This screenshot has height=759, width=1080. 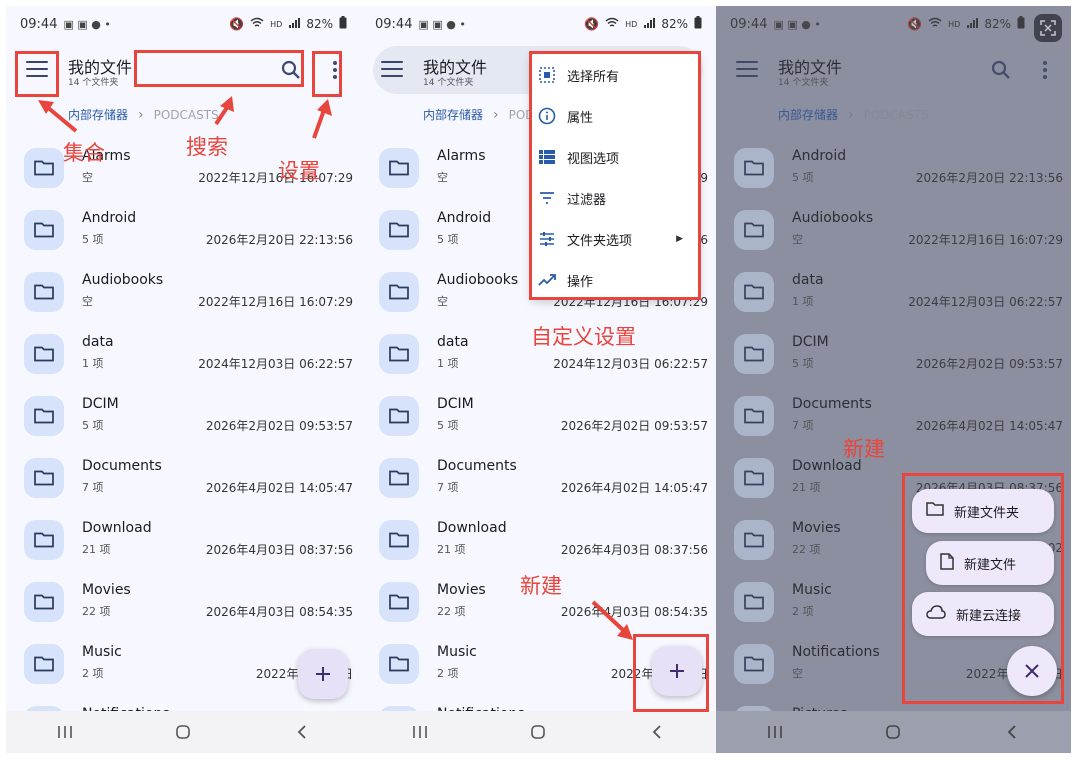 I want to click on modified-date: 2026年2月02日 09:53:57, so click(x=279, y=426).